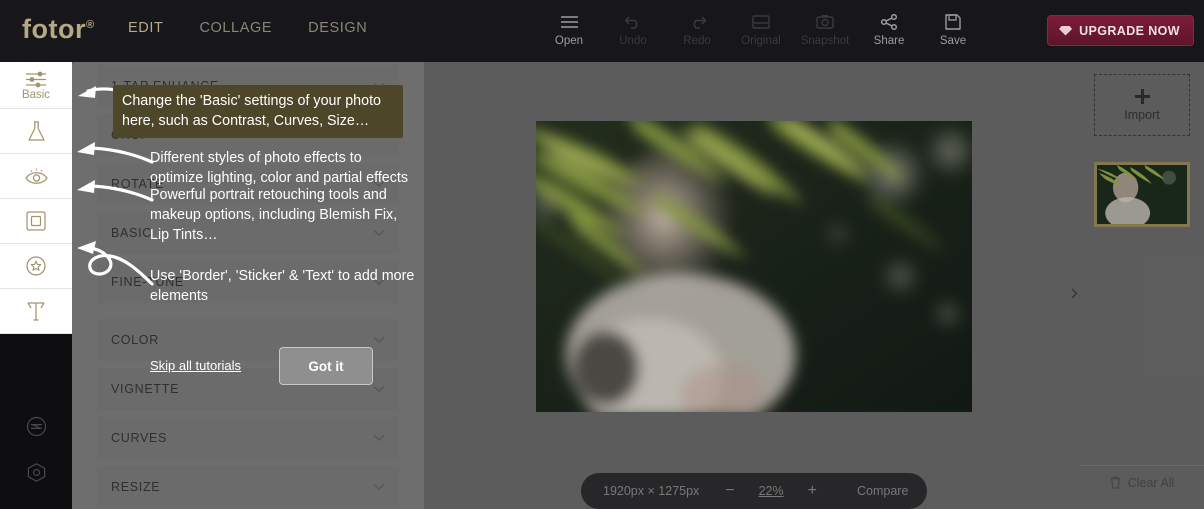 This screenshot has width=1204, height=509. What do you see at coordinates (761, 41) in the screenshot?
I see `tool-original-label: Original` at bounding box center [761, 41].